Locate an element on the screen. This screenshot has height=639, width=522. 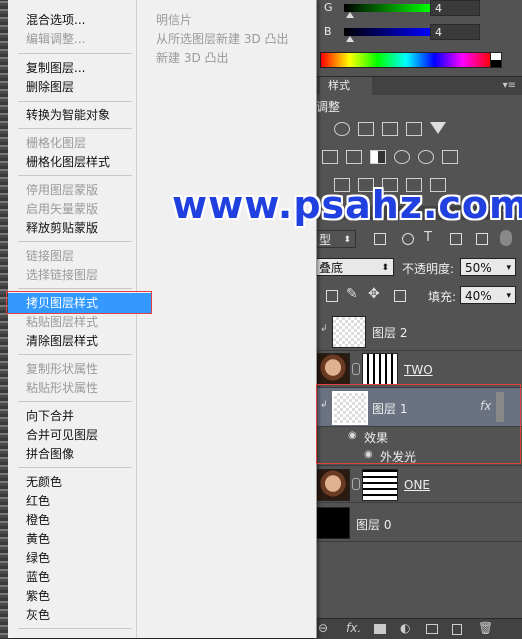
menu-item-rasterize-layer-style: 栅格化图层样式 is located at coordinates (68, 162).